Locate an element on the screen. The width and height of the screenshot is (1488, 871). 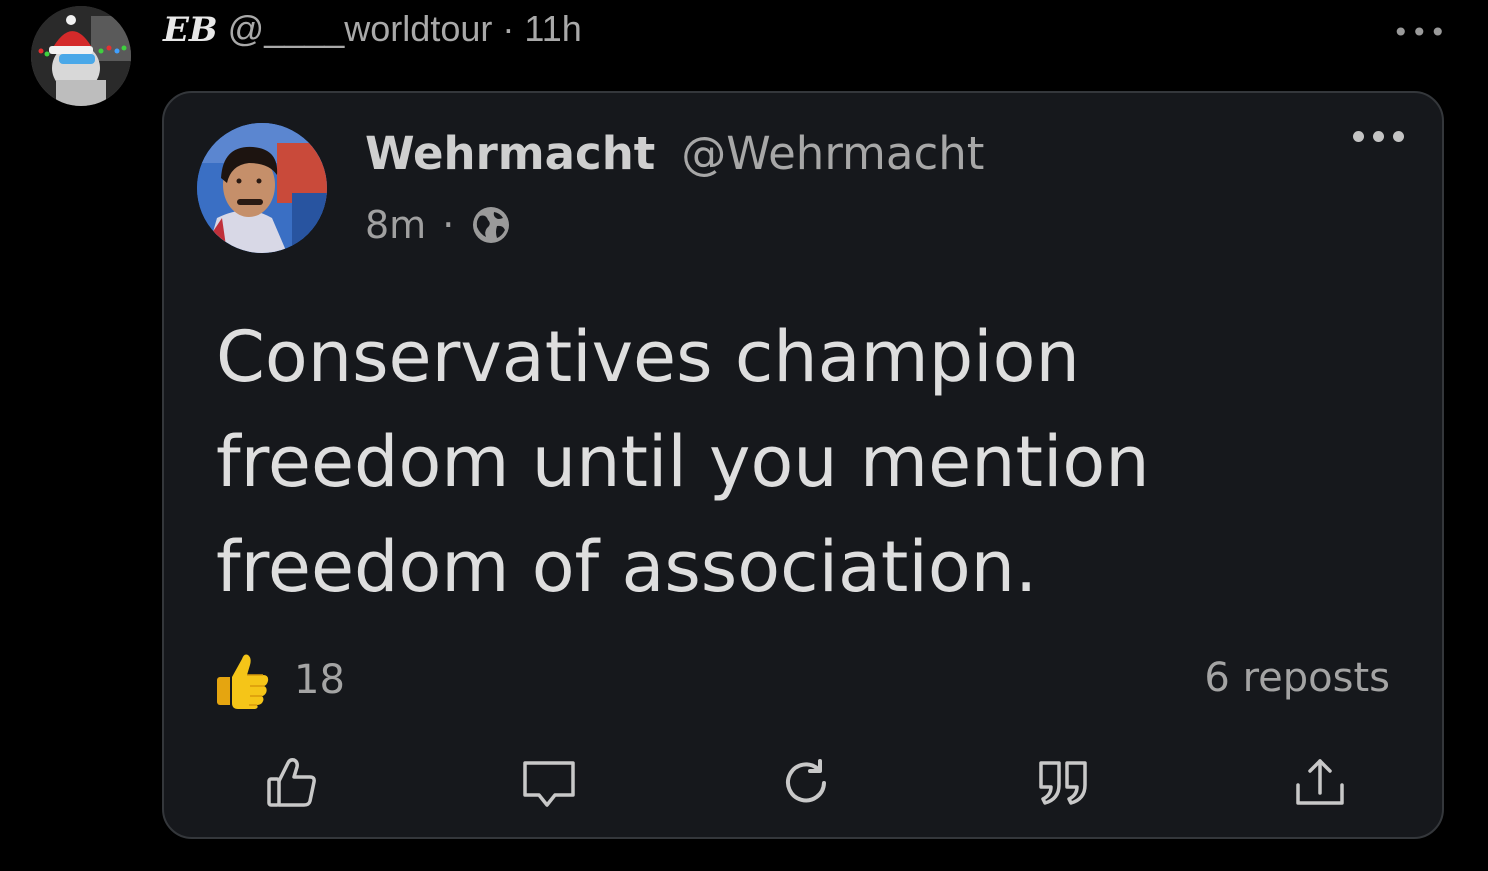
quoted-header: Wehrmacht @Wehrmacht is located at coordinates (674, 153).